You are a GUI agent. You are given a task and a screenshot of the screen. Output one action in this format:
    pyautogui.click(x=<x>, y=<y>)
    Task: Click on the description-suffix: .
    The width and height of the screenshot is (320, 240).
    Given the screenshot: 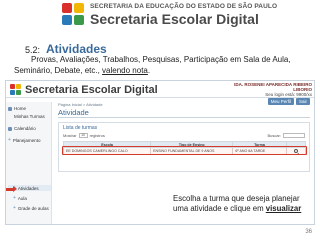 What is the action you would take?
    pyautogui.click(x=149, y=70)
    